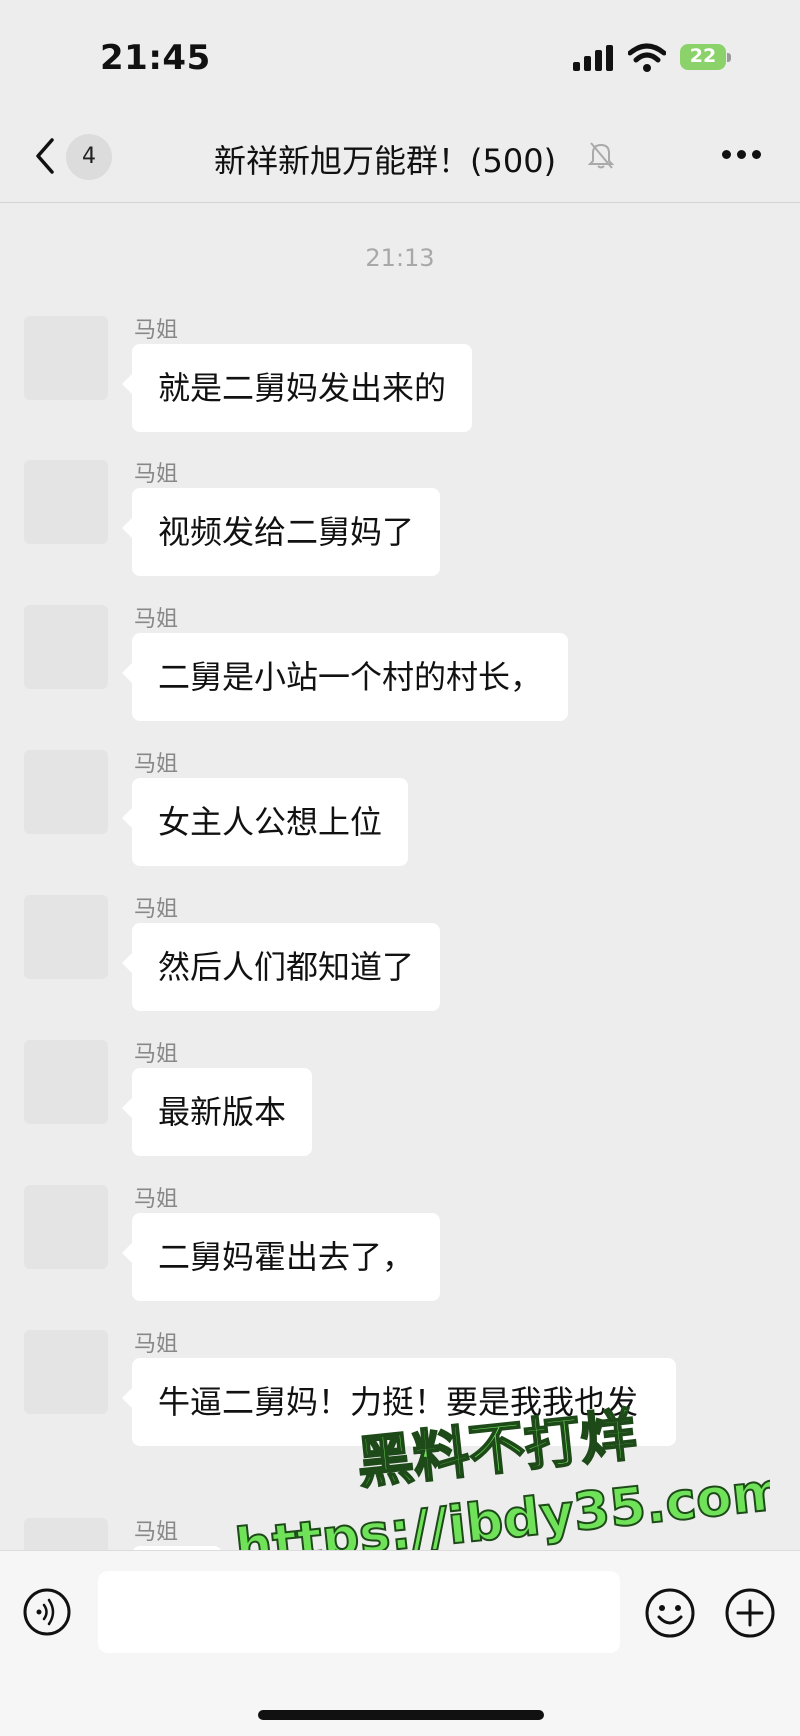  What do you see at coordinates (281, 532) in the screenshot?
I see `message-bubble: 视频发给二舅妈了` at bounding box center [281, 532].